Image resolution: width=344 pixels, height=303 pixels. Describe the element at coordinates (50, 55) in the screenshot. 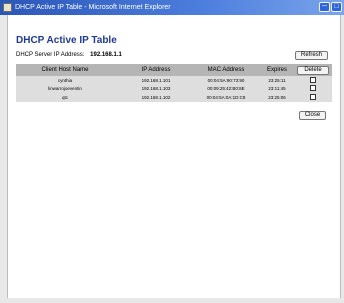

I see `server-ip-label: DHCP Server IP Address:` at that location.